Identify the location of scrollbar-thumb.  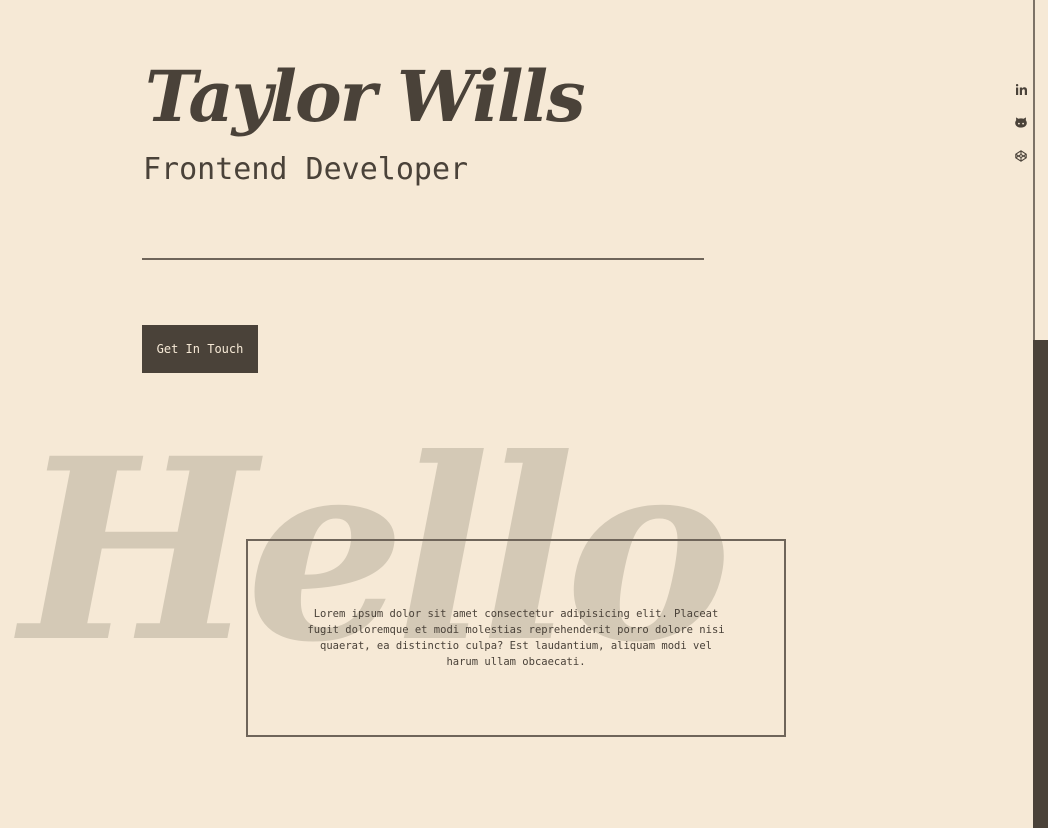
(1040, 584).